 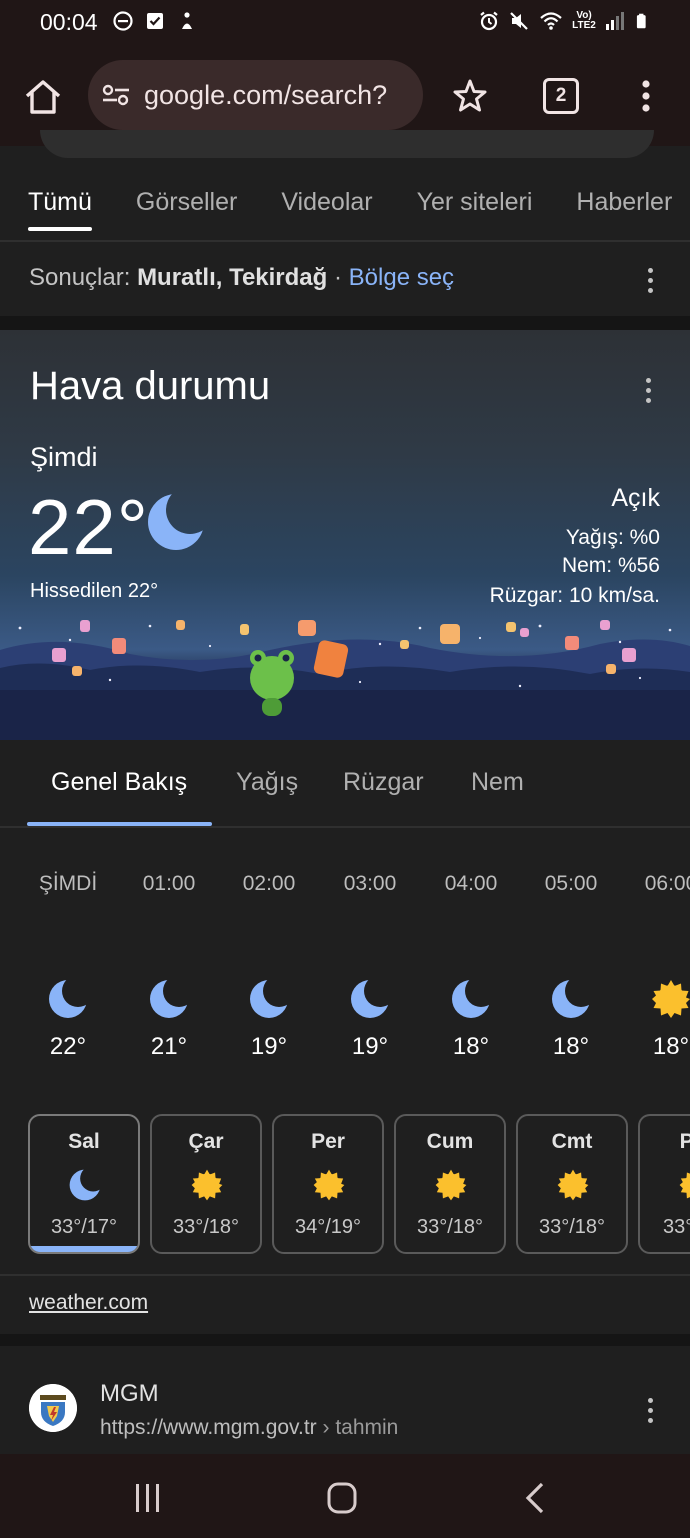 I want to click on bookmark-star-icon, so click(x=470, y=96).